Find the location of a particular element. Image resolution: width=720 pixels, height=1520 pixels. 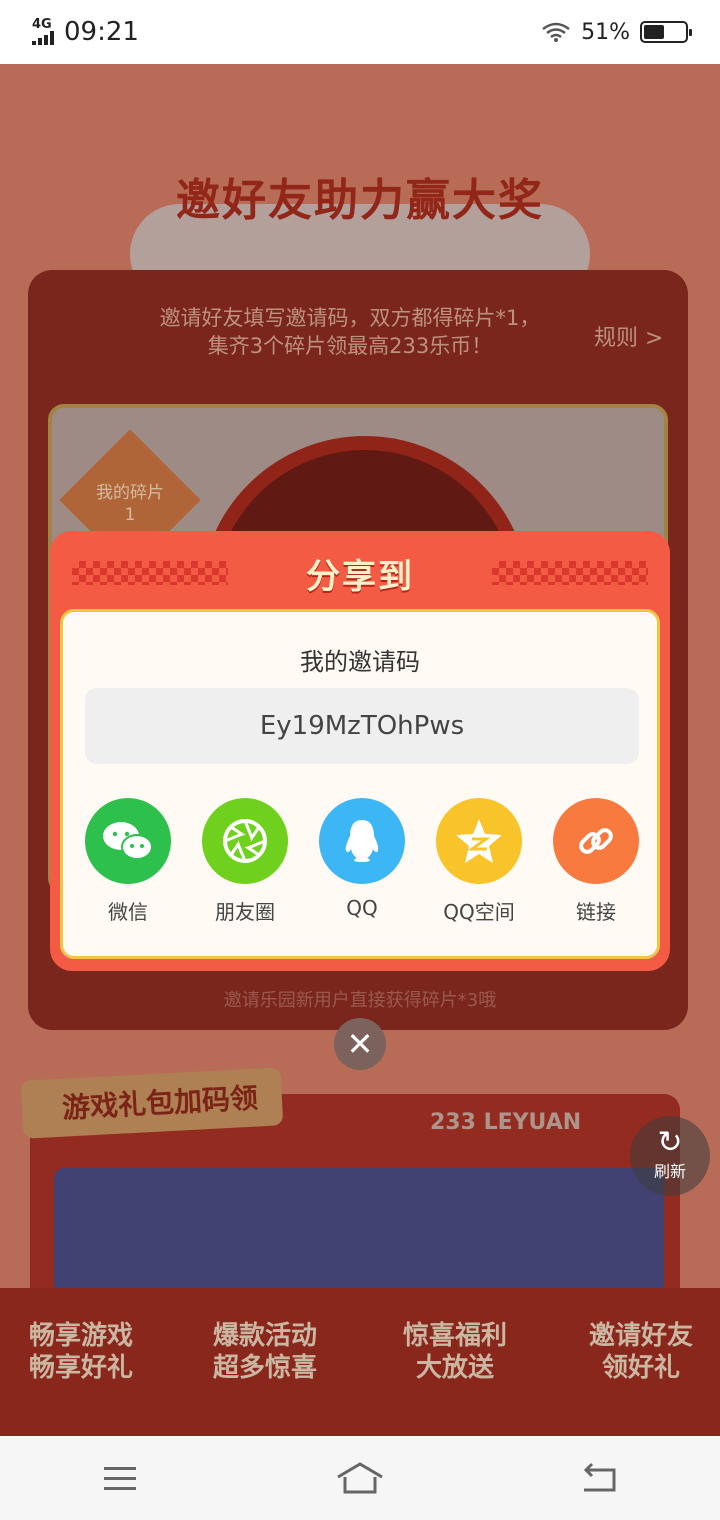

moments-icon is located at coordinates (245, 841).